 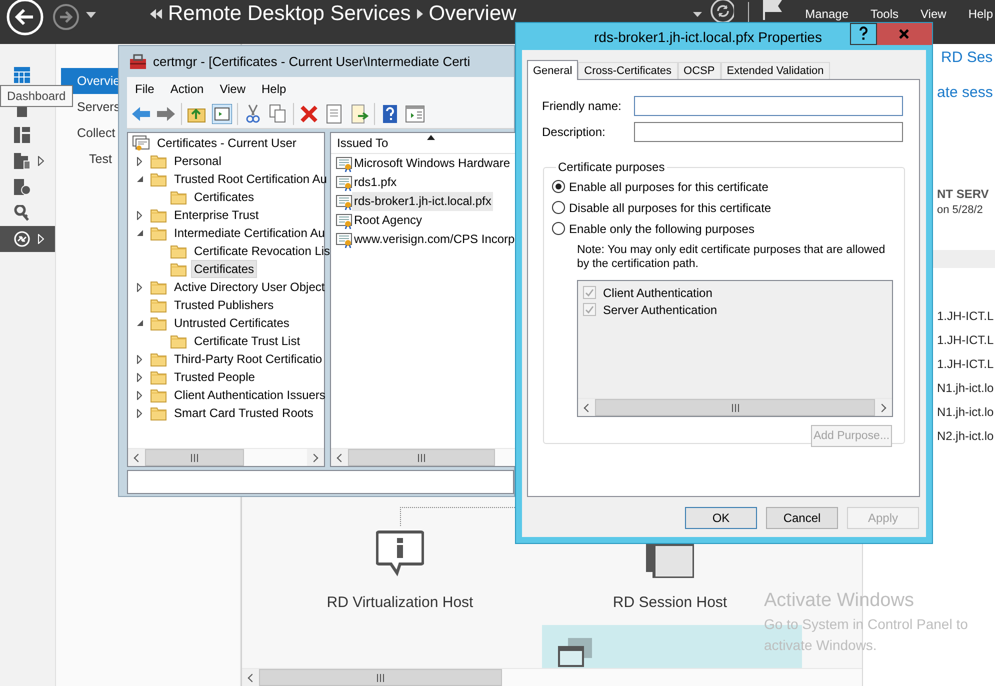 What do you see at coordinates (611, 167) in the screenshot?
I see `group-title: Certificate purposes` at bounding box center [611, 167].